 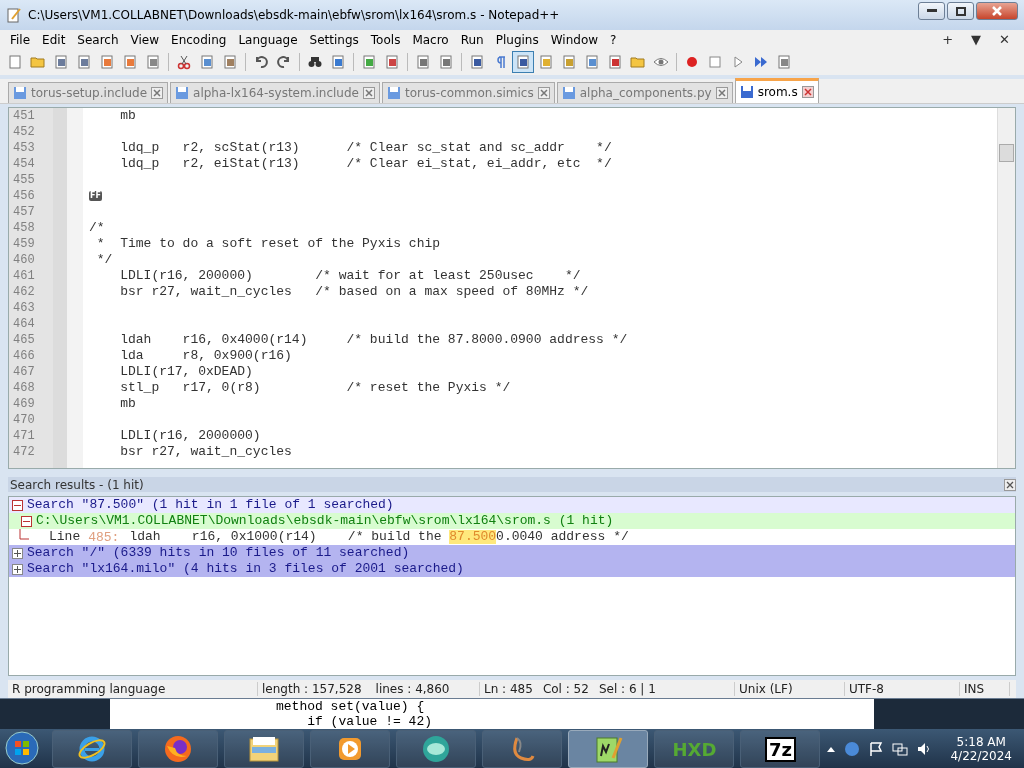 What do you see at coordinates (900, 749) in the screenshot?
I see `network-icon` at bounding box center [900, 749].